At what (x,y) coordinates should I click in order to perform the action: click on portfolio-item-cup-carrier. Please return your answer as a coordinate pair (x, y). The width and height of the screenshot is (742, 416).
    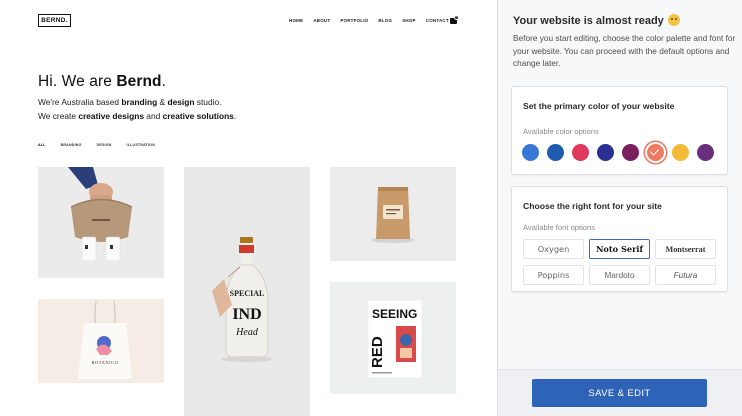
    Looking at the image, I should click on (101, 222).